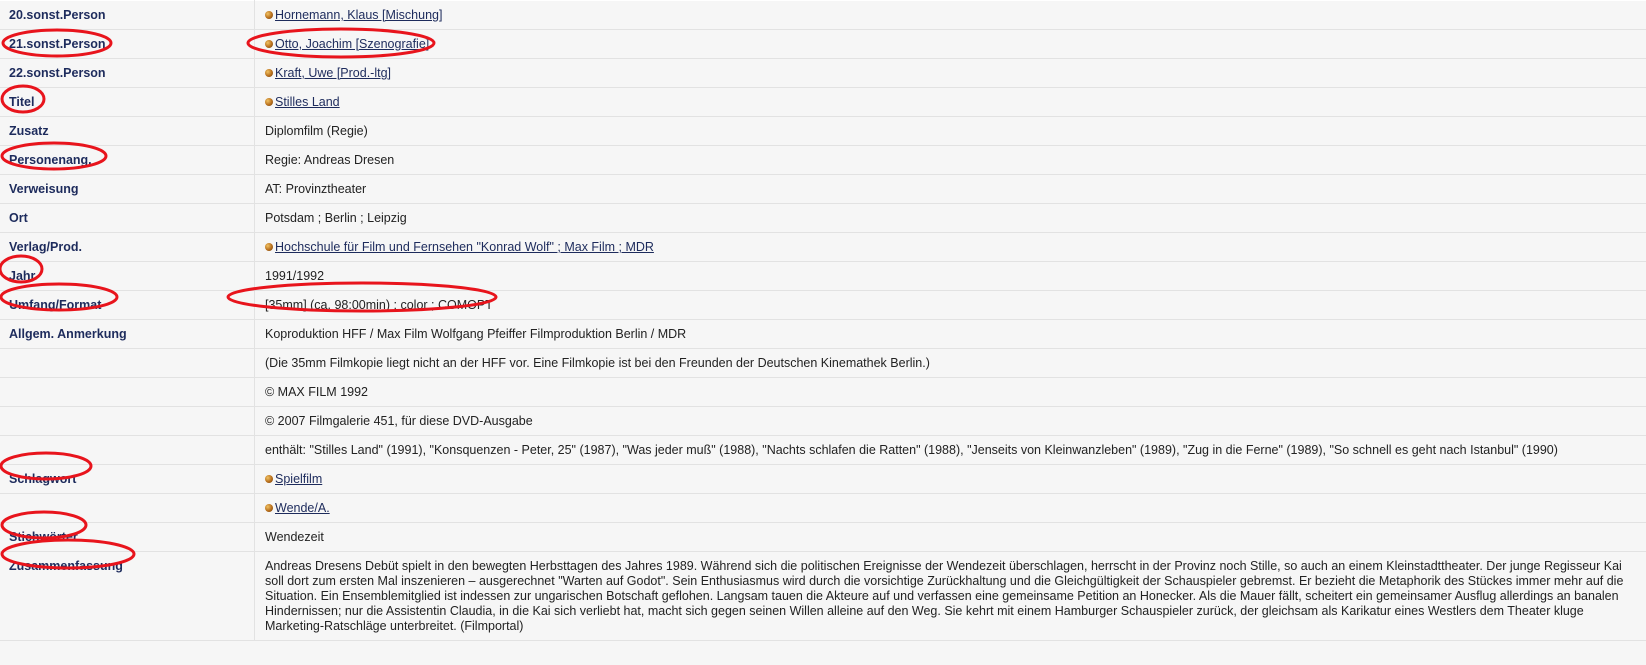 The image size is (1646, 665). What do you see at coordinates (298, 479) in the screenshot?
I see `field-value-link: Spielfilm` at bounding box center [298, 479].